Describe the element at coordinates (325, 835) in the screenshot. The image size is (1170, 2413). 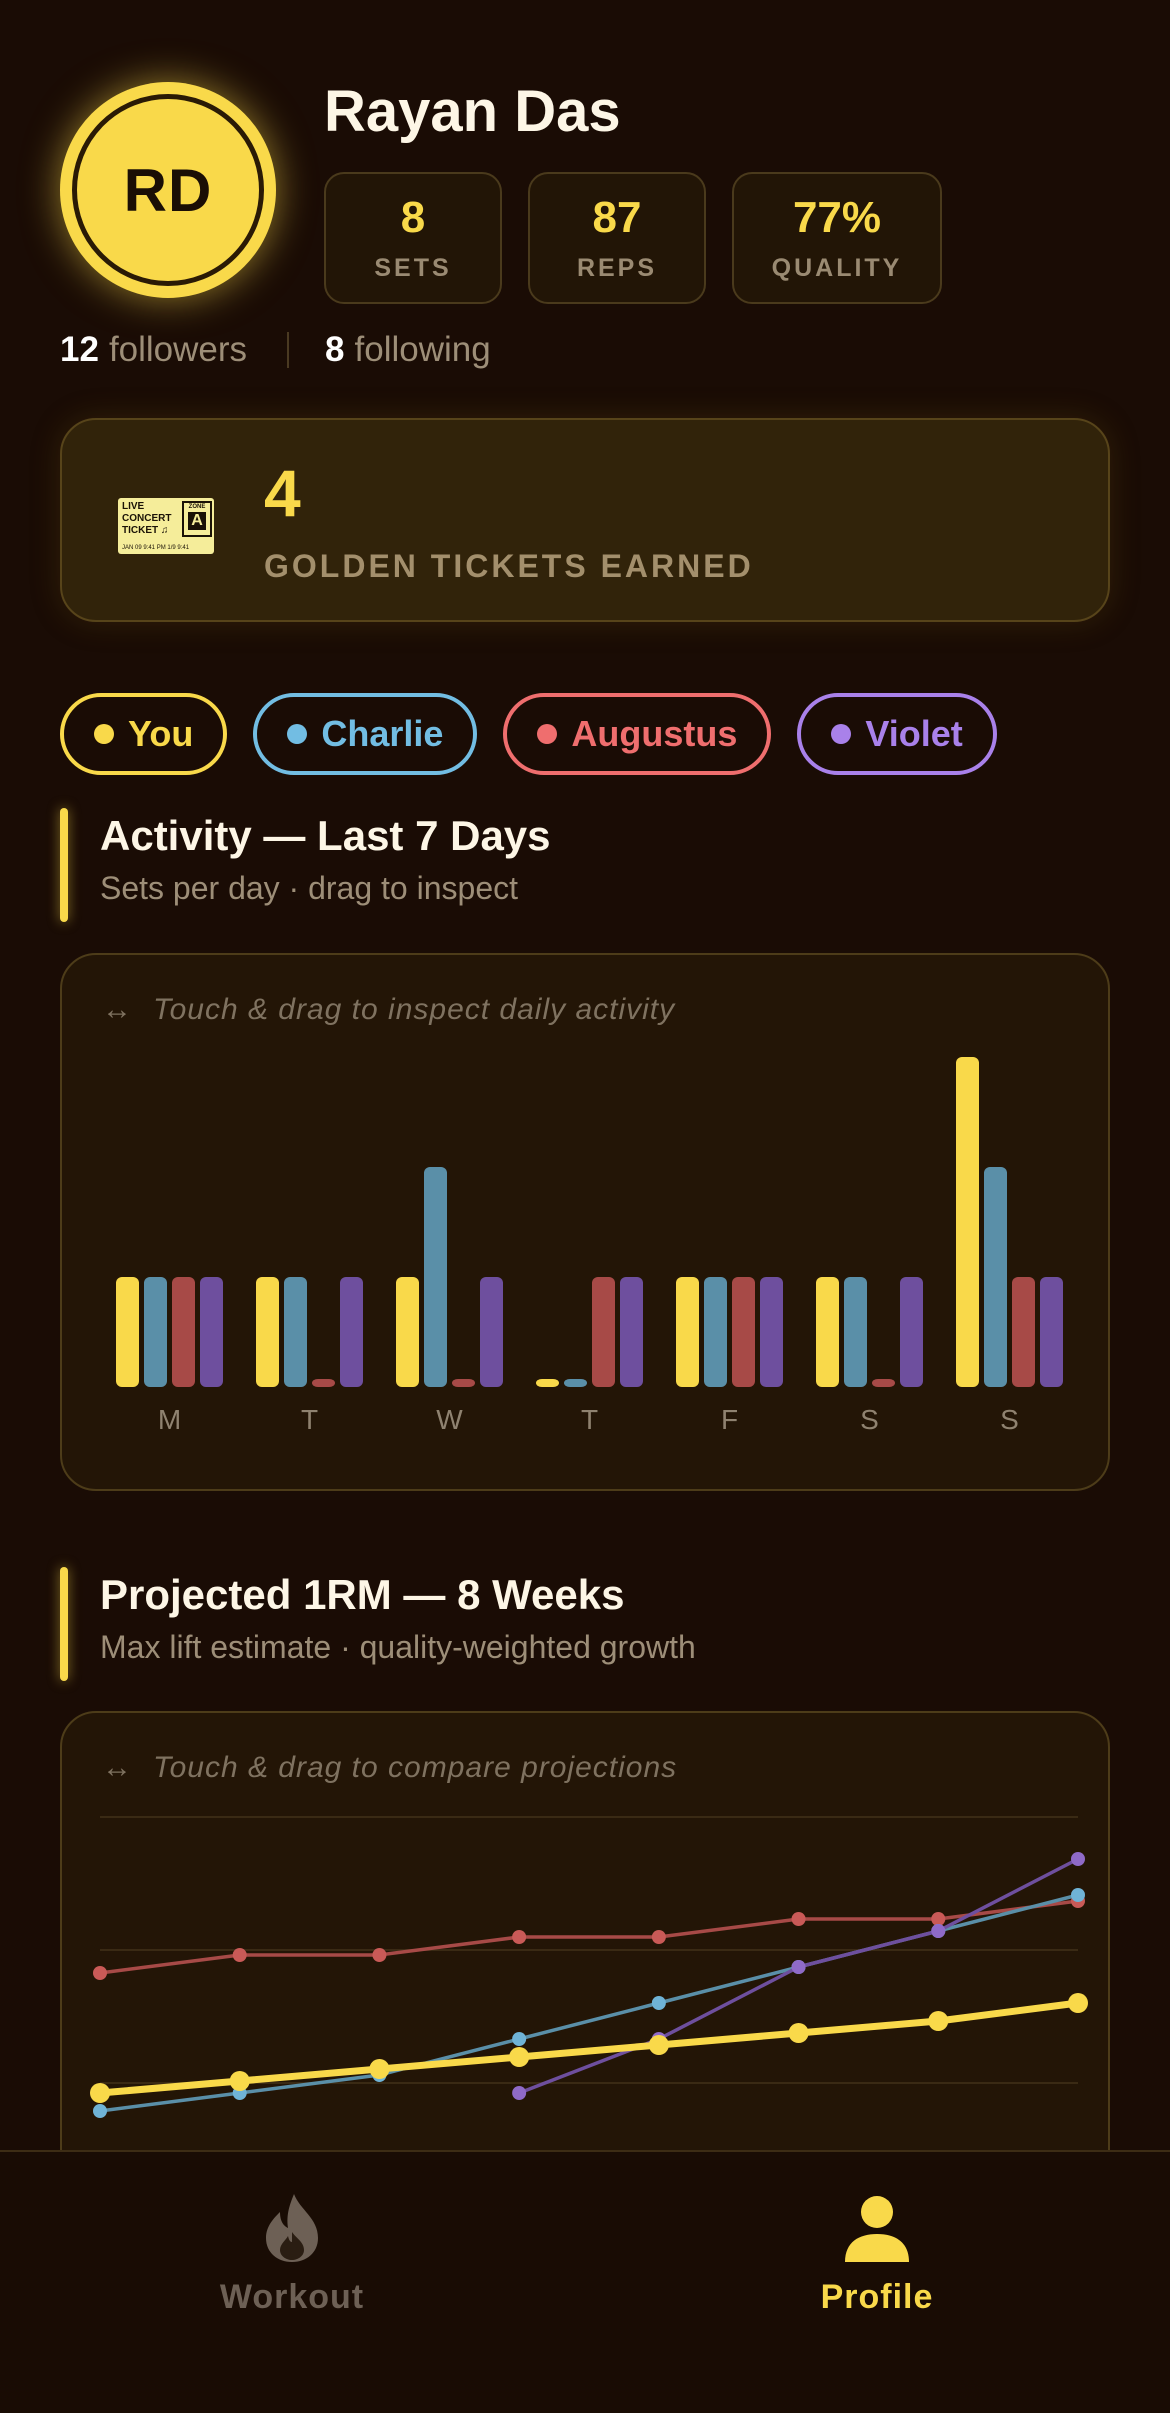
I see `activity-title: Activity — Last 7 Days` at that location.